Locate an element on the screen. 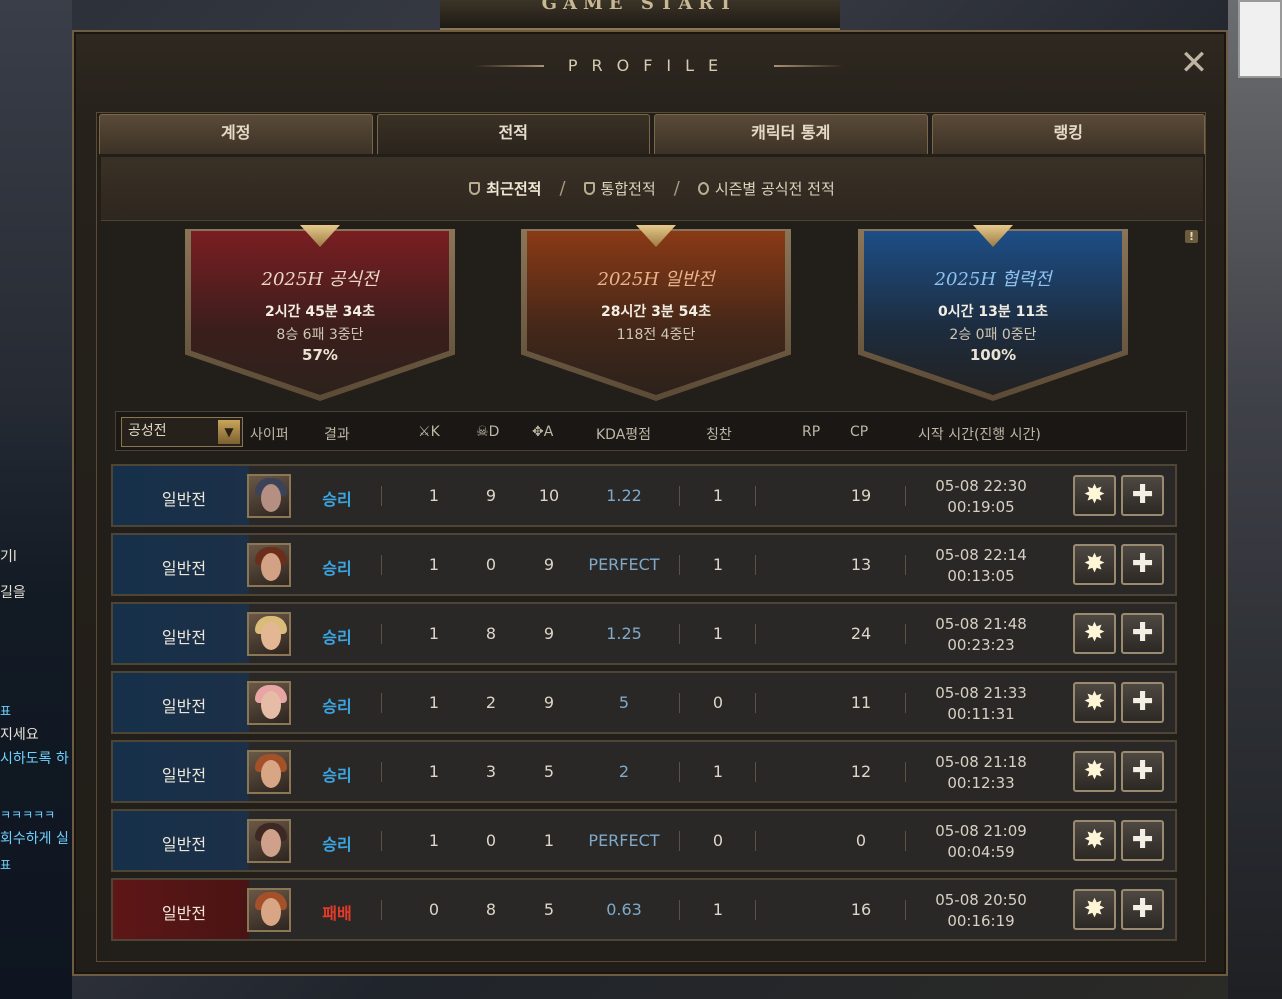 This screenshot has width=1282, height=999. deaths: 0 is located at coordinates (491, 840).